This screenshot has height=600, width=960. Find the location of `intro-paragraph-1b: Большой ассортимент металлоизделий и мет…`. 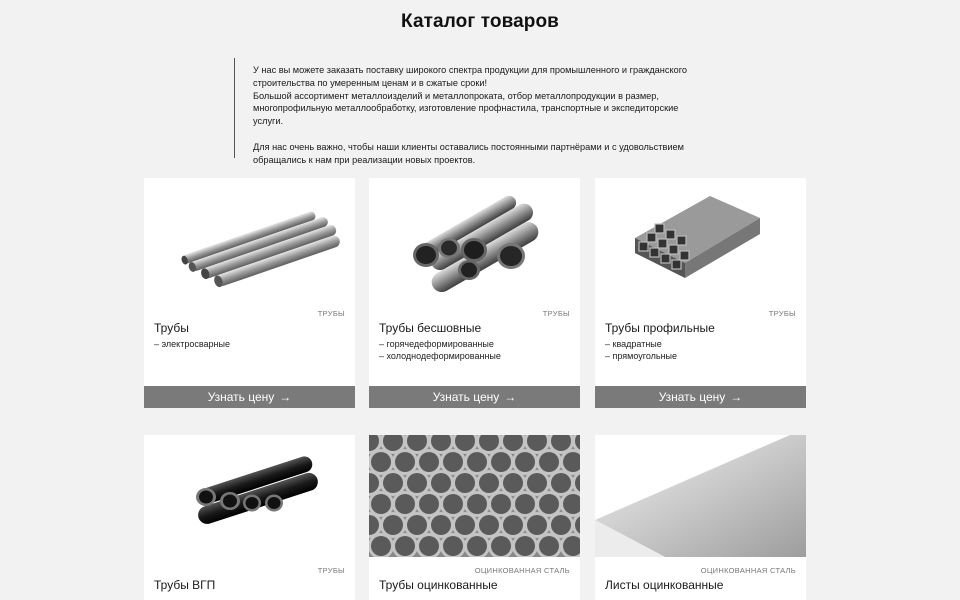

intro-paragraph-1b: Большой ассортимент металлоизделий и мет… is located at coordinates (466, 108).